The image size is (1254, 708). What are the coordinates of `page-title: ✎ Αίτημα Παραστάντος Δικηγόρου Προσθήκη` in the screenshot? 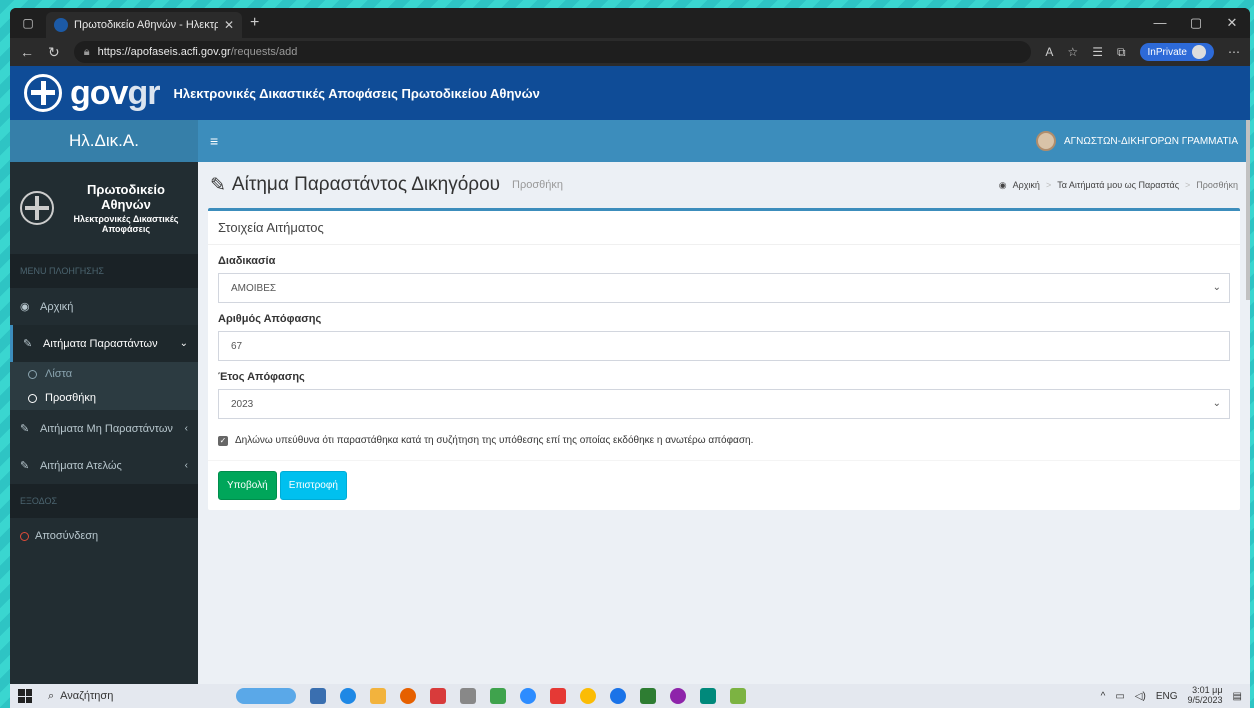 It's located at (386, 185).